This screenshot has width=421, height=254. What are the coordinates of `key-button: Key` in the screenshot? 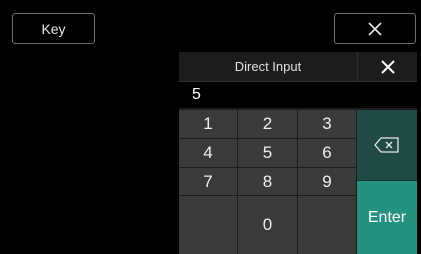 It's located at (53, 28).